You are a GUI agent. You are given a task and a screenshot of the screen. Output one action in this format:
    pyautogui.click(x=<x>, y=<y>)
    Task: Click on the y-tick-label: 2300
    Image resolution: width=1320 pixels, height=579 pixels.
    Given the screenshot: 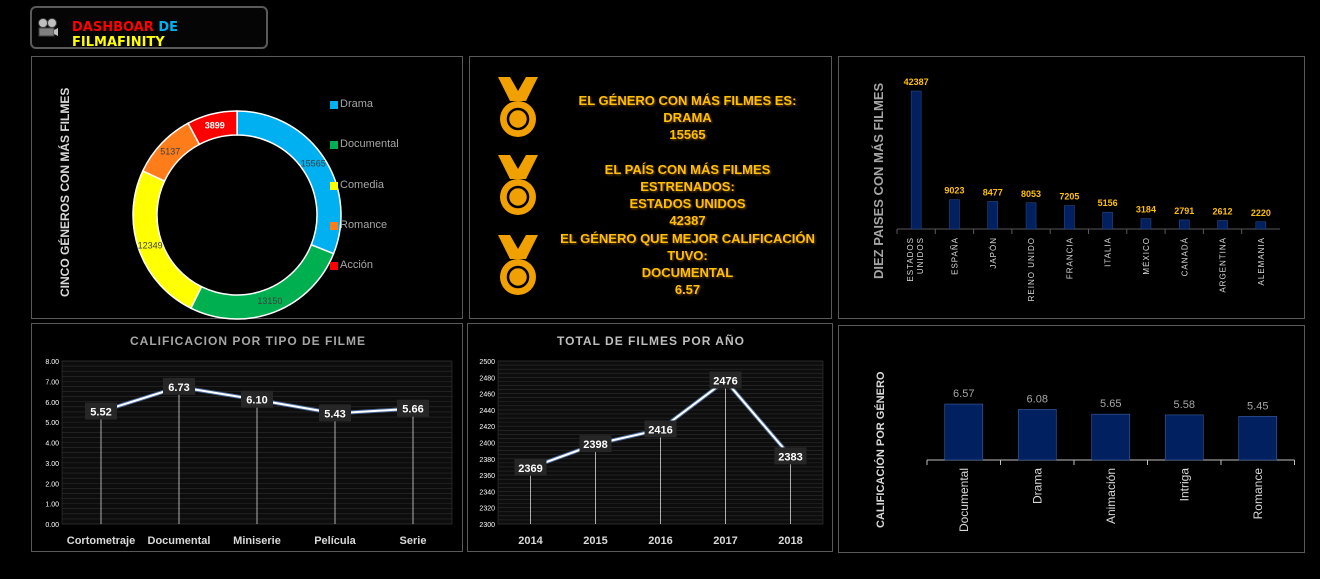 What is the action you would take?
    pyautogui.click(x=487, y=525)
    